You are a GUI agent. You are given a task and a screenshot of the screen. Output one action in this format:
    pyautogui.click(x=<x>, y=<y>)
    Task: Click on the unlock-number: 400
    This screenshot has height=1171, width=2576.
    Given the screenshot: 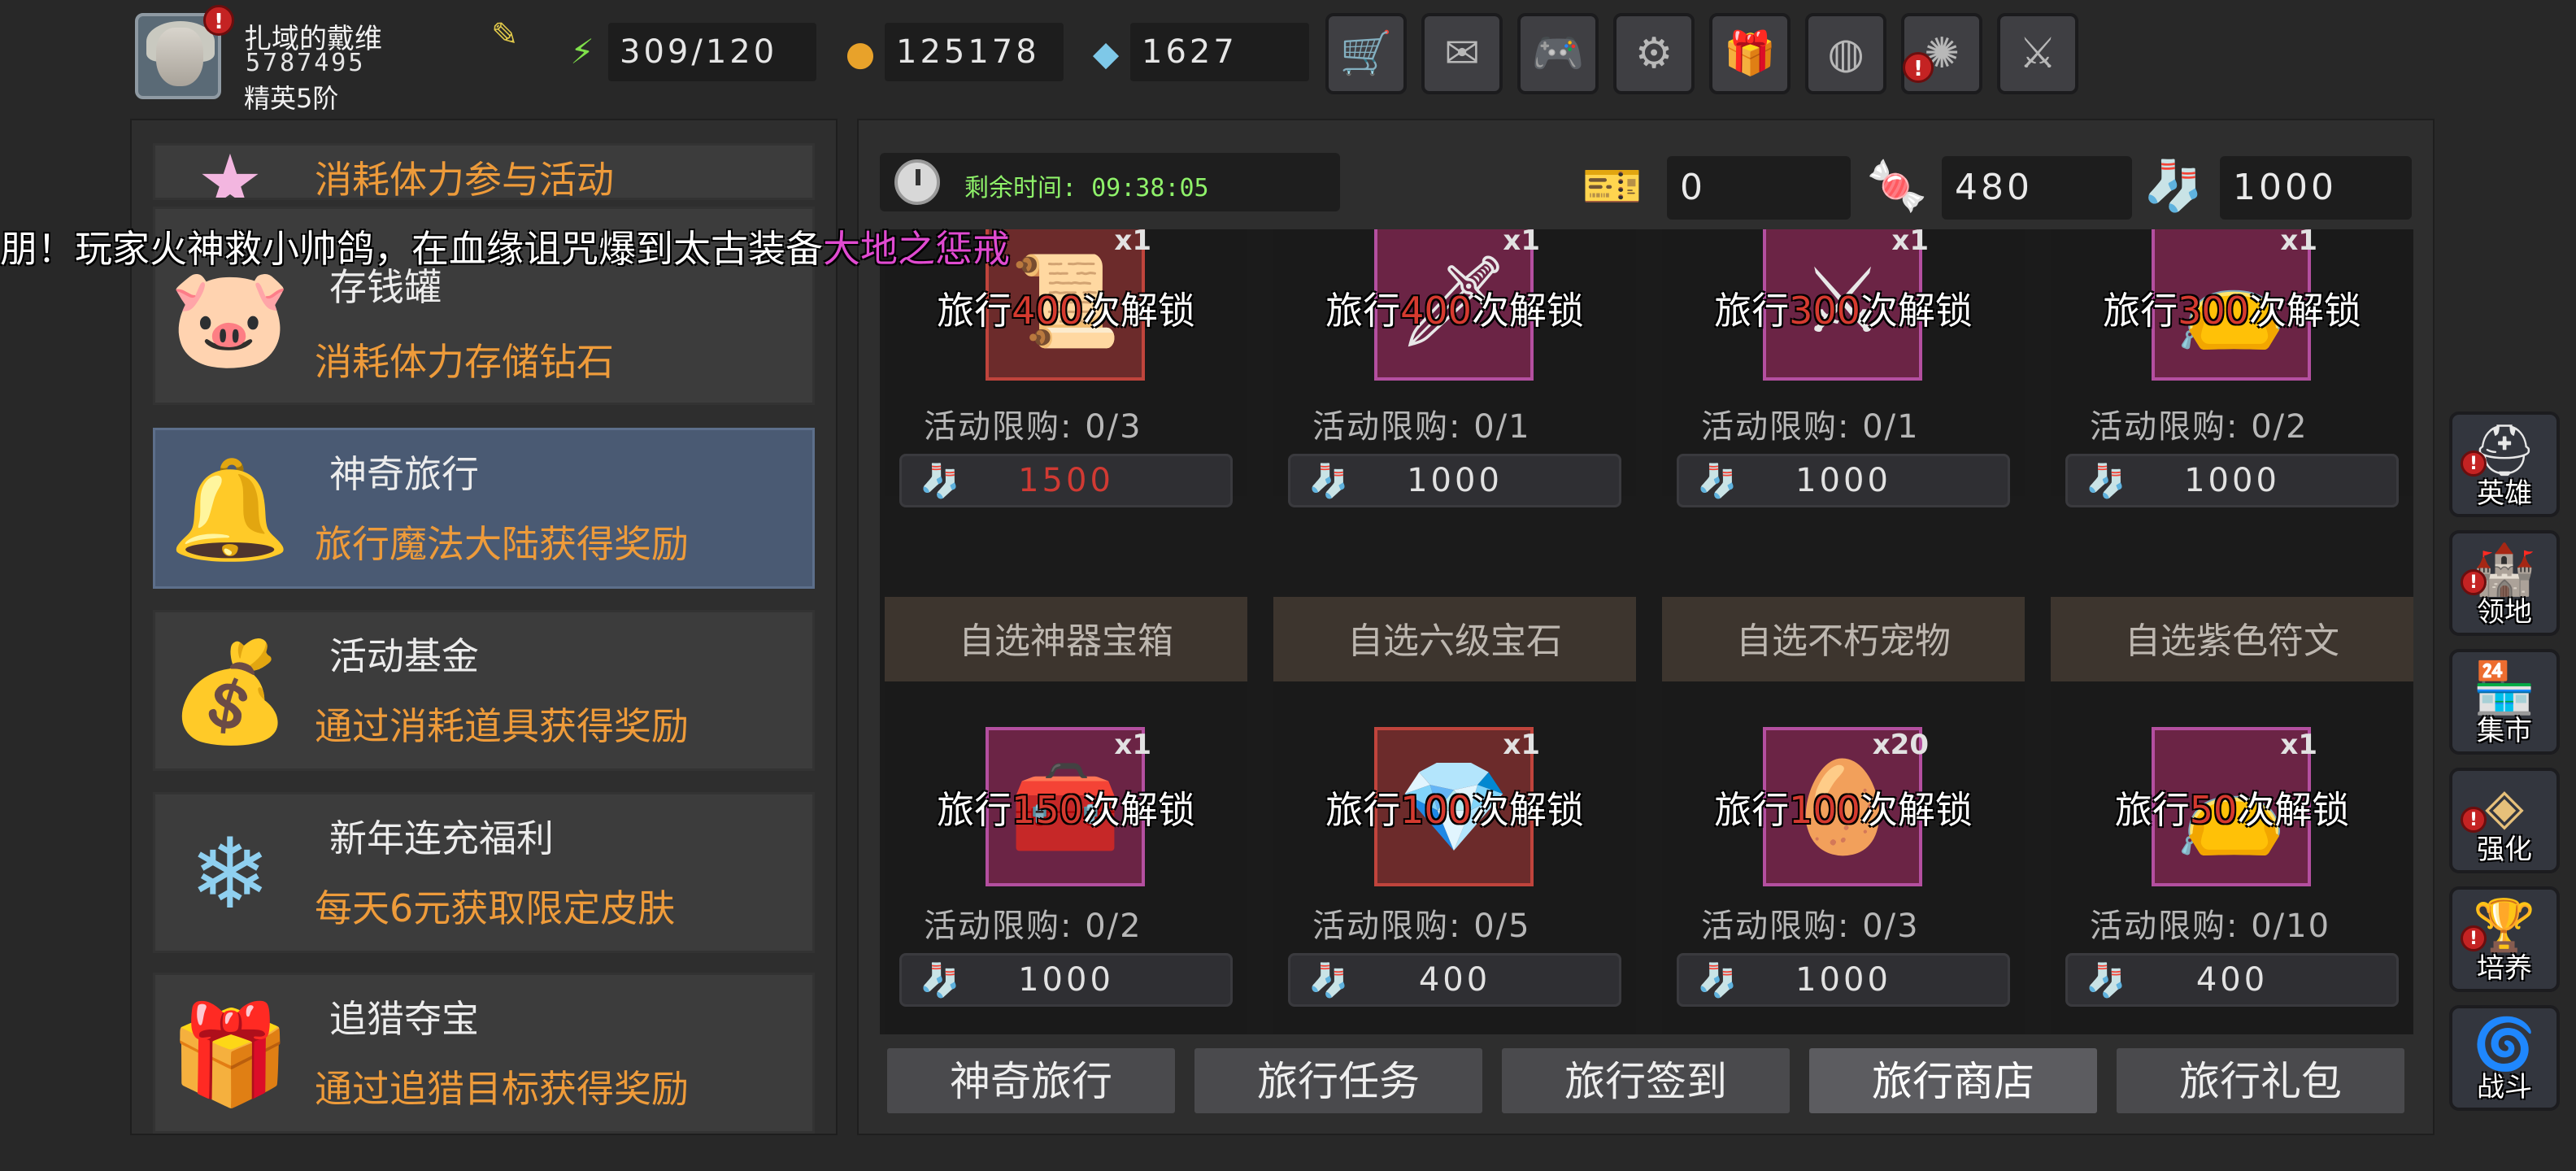 What is the action you would take?
    pyautogui.click(x=1436, y=311)
    